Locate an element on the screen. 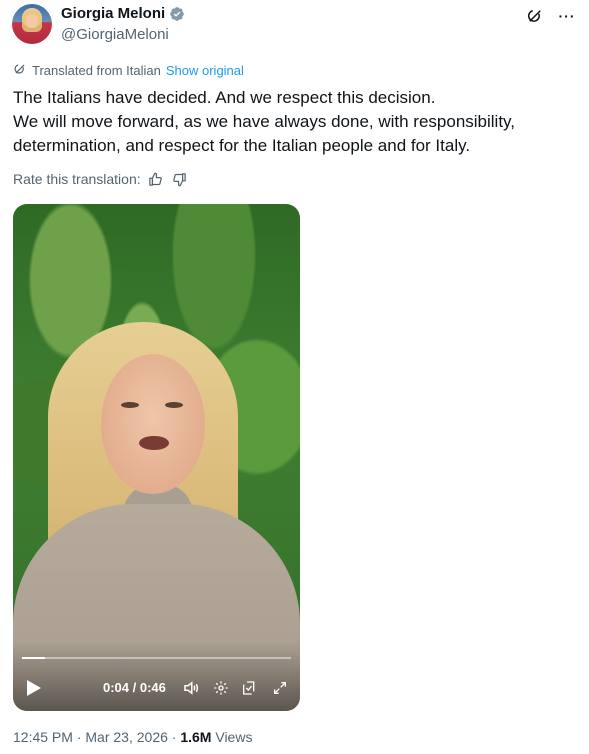 Image resolution: width=589 pixels, height=754 pixels. view-count: 1.6M is located at coordinates (195, 737).